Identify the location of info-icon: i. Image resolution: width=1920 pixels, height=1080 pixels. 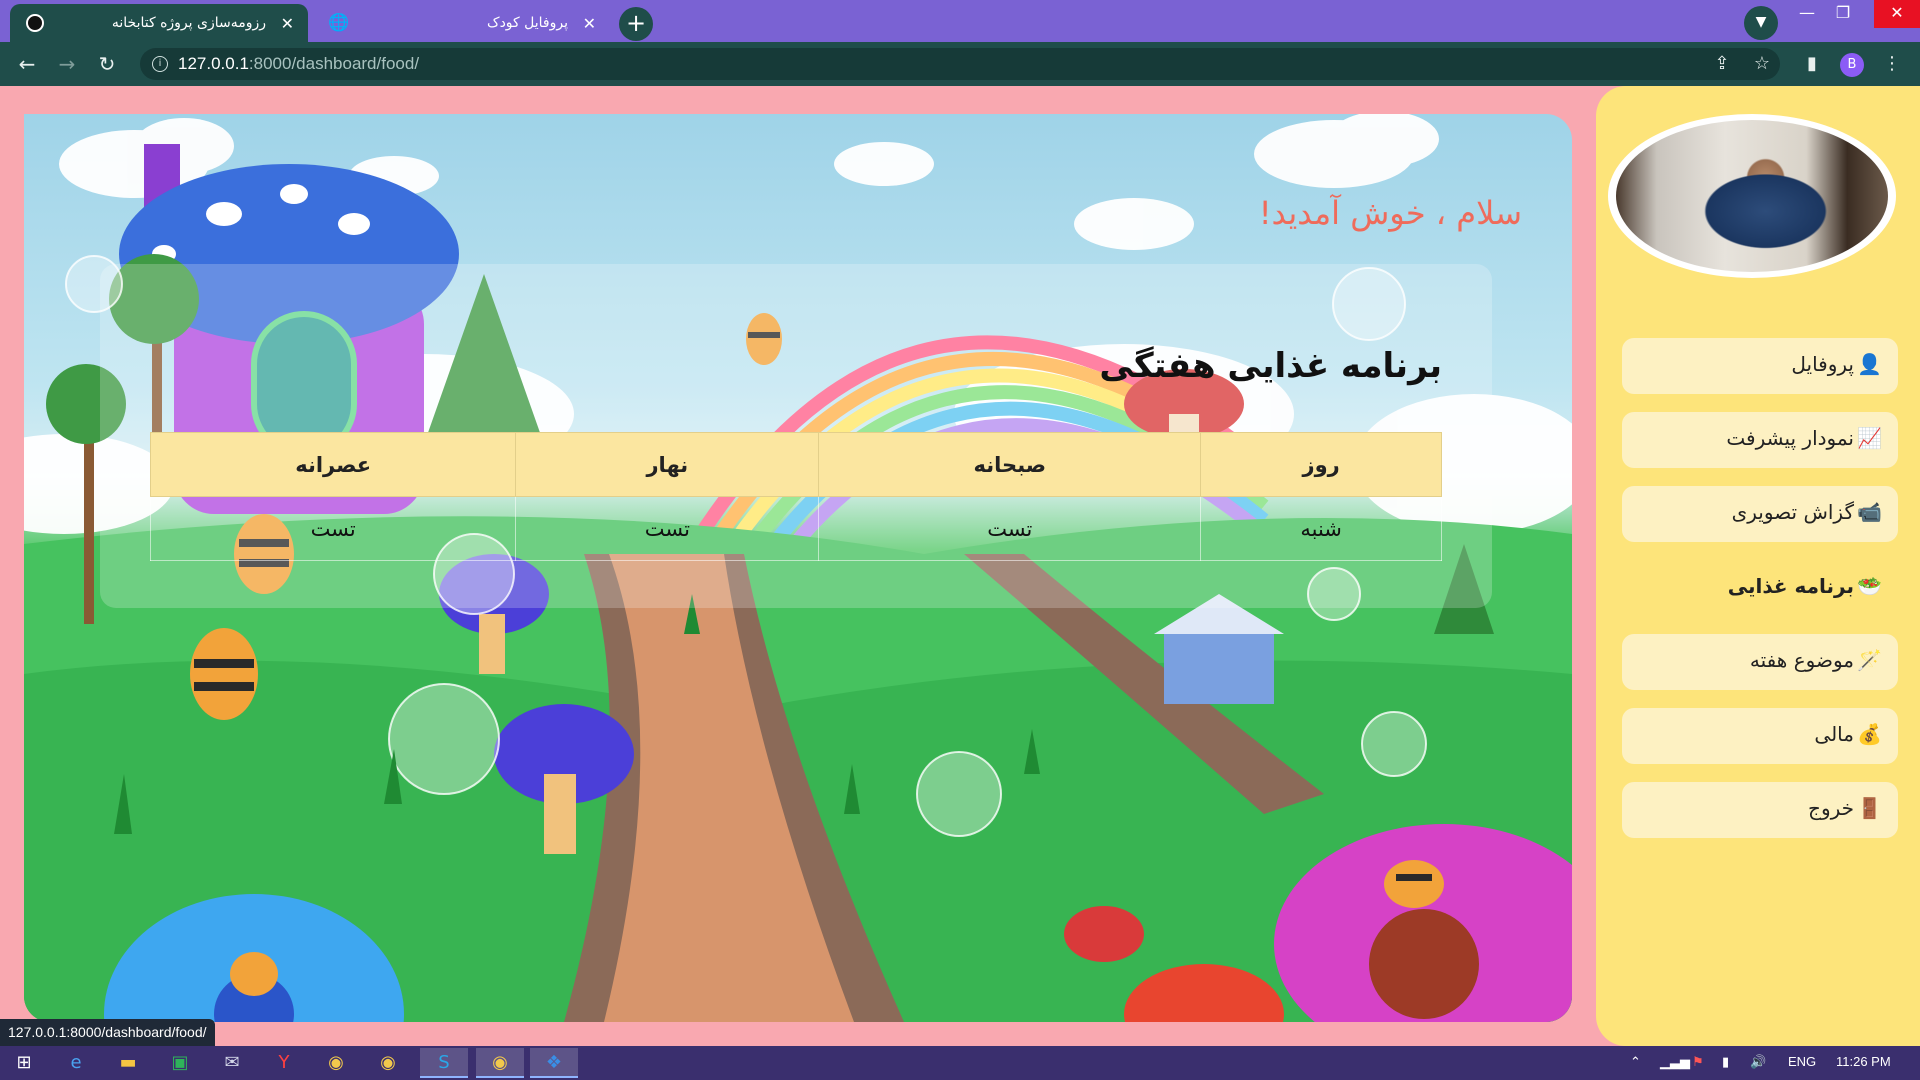
(160, 64).